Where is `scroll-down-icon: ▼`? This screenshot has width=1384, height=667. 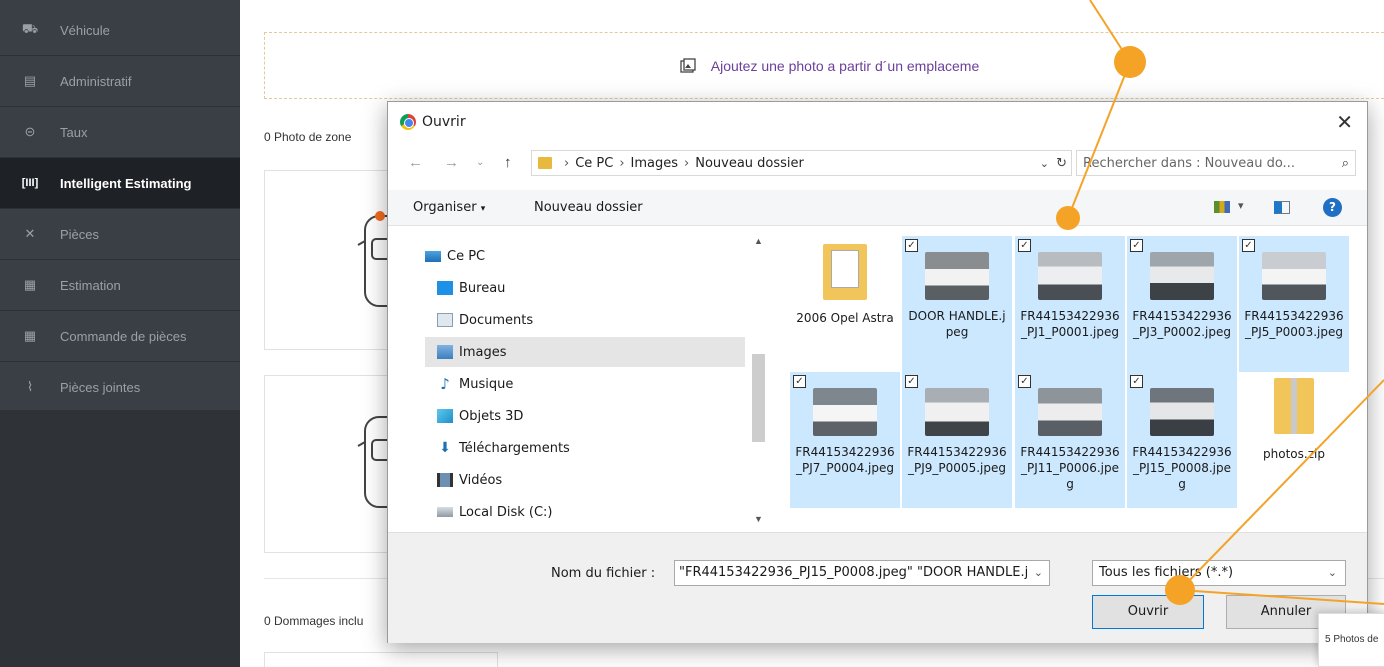
scroll-down-icon: ▼ is located at coordinates (758, 519).